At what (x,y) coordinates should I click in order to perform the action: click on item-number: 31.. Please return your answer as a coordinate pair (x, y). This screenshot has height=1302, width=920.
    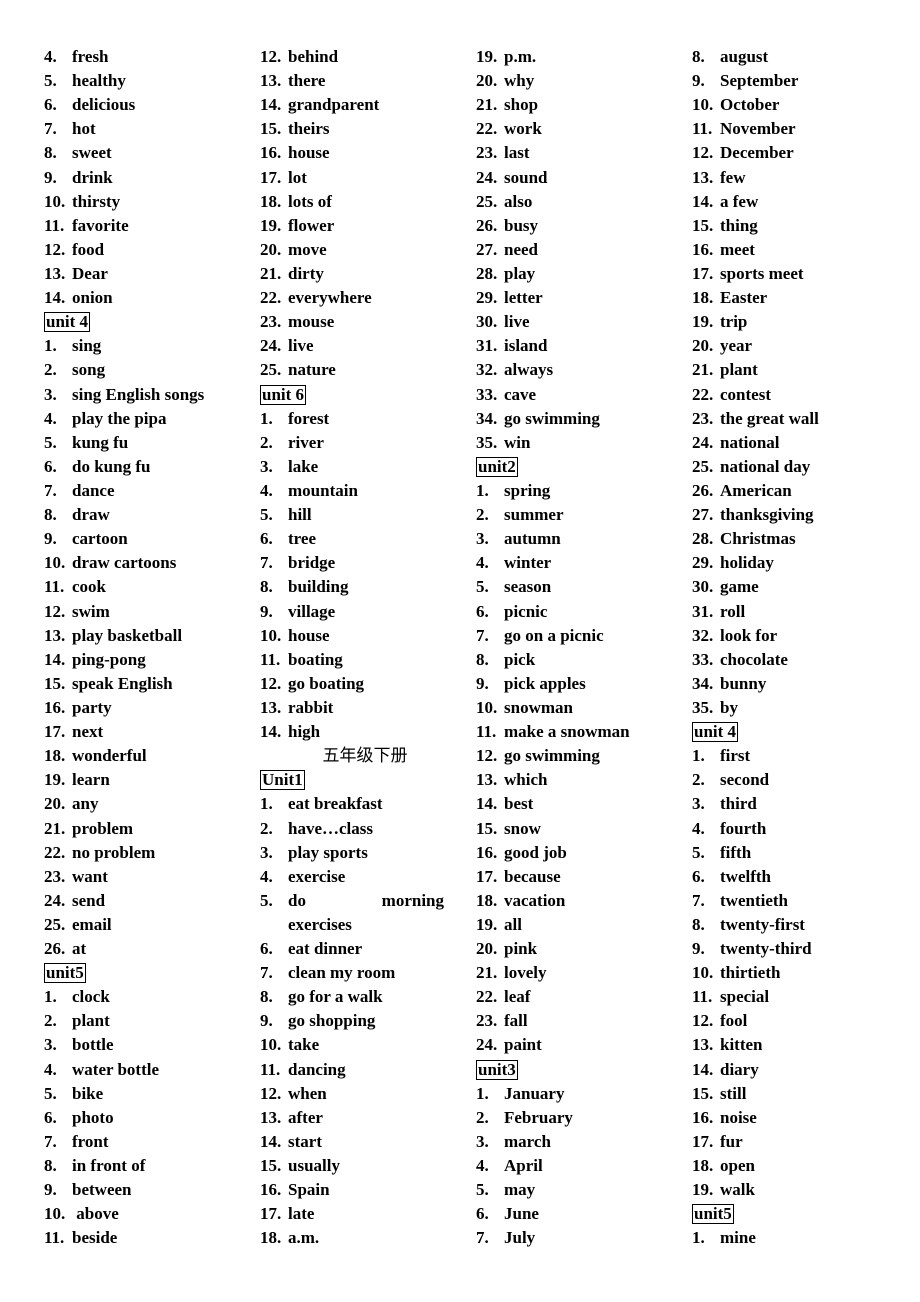
    Looking at the image, I should click on (487, 346).